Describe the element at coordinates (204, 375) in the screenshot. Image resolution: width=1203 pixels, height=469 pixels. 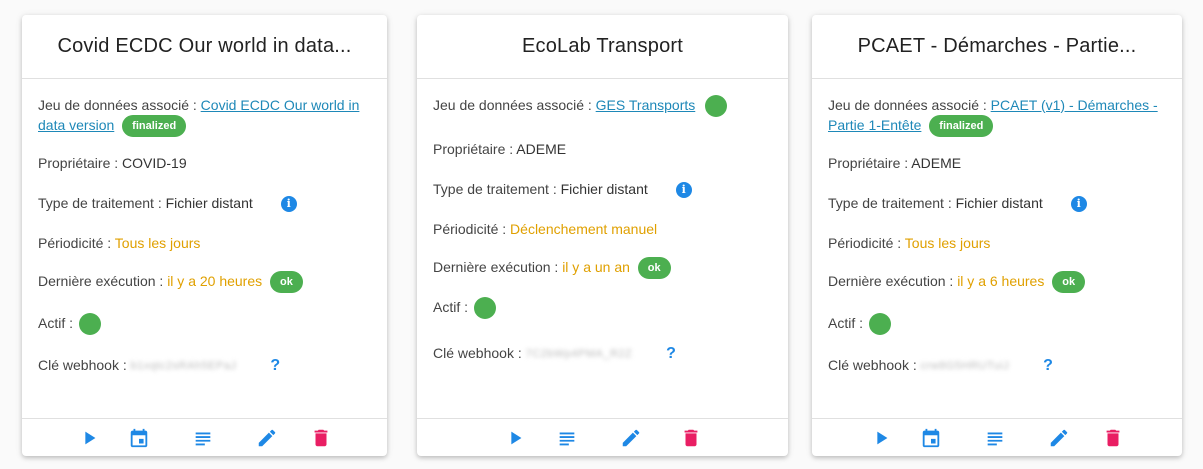
I see `webhook-row: Clé webhook : b1xqtc2sRAh5EPaJ ?` at that location.